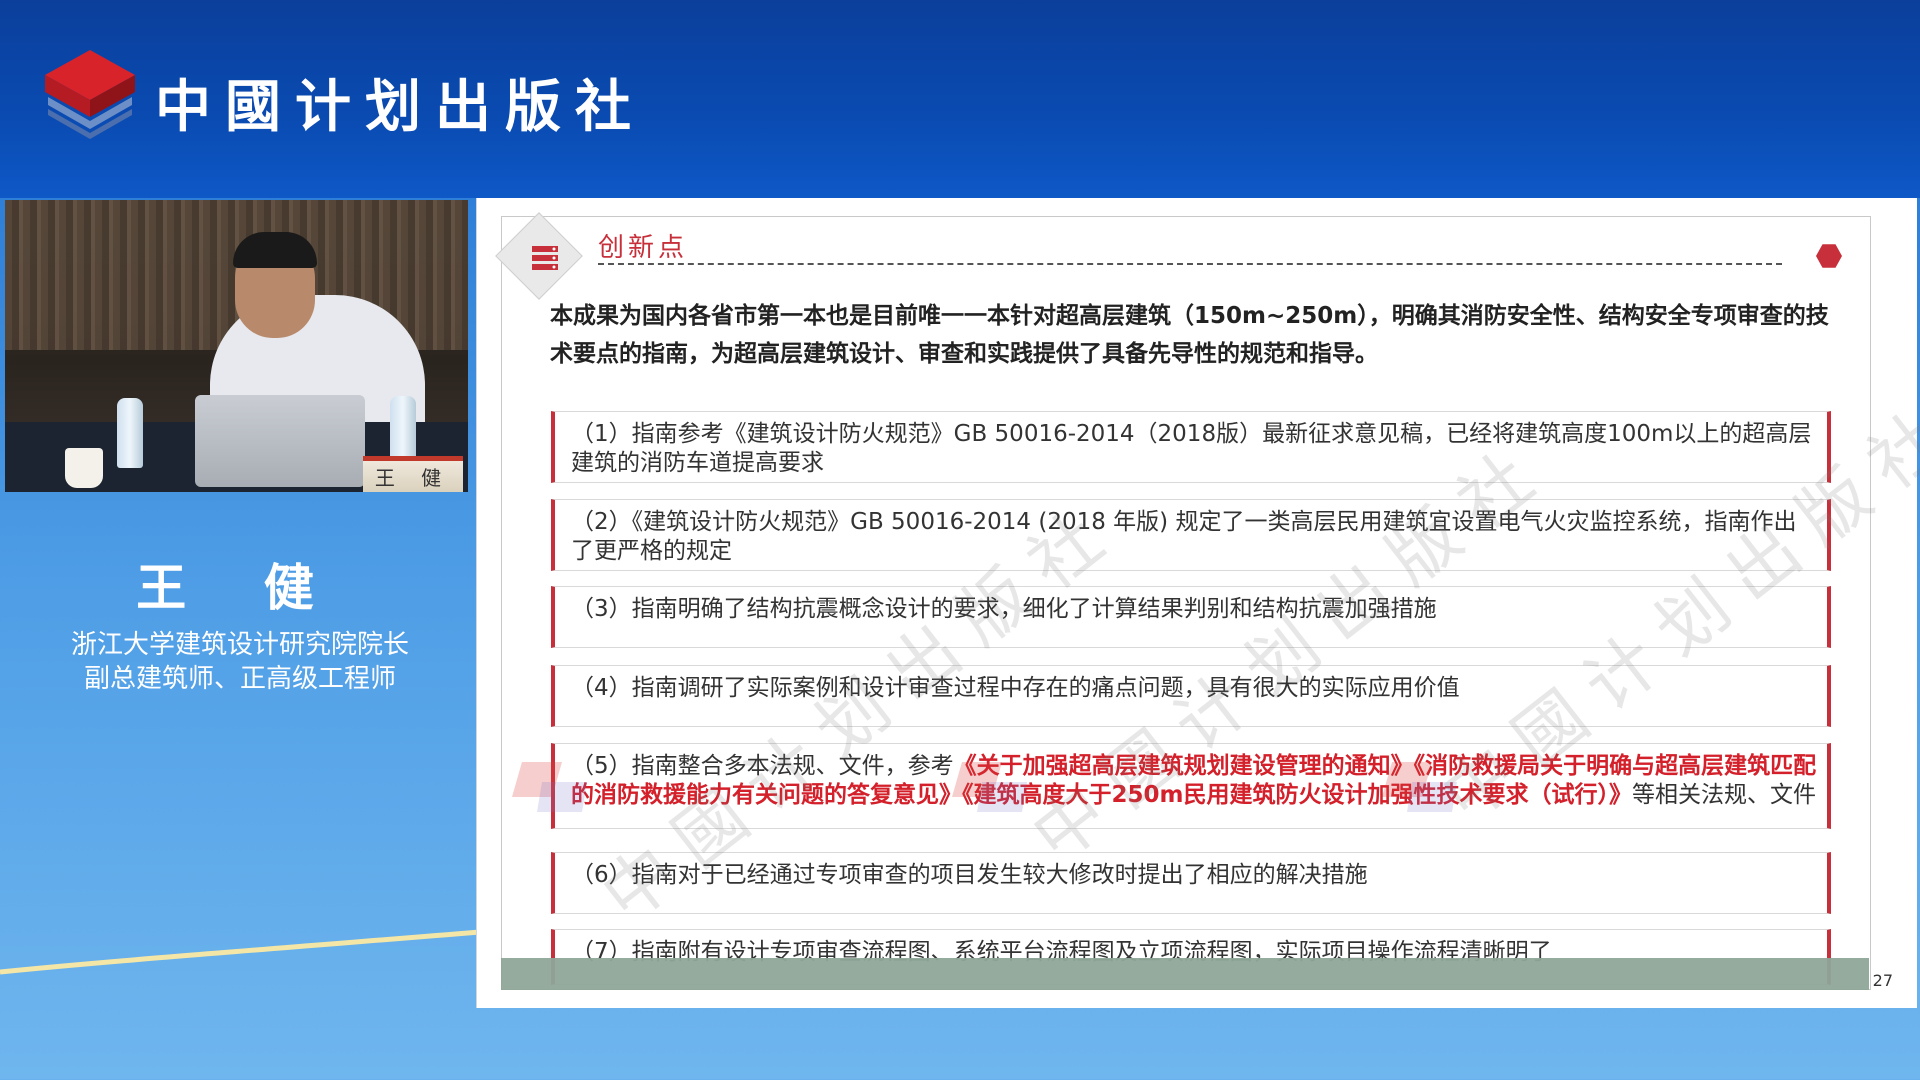 This screenshot has width=1920, height=1080. What do you see at coordinates (762, 766) in the screenshot?
I see `item5-prefix: （5）指南整合多本法规、文件，参考` at bounding box center [762, 766].